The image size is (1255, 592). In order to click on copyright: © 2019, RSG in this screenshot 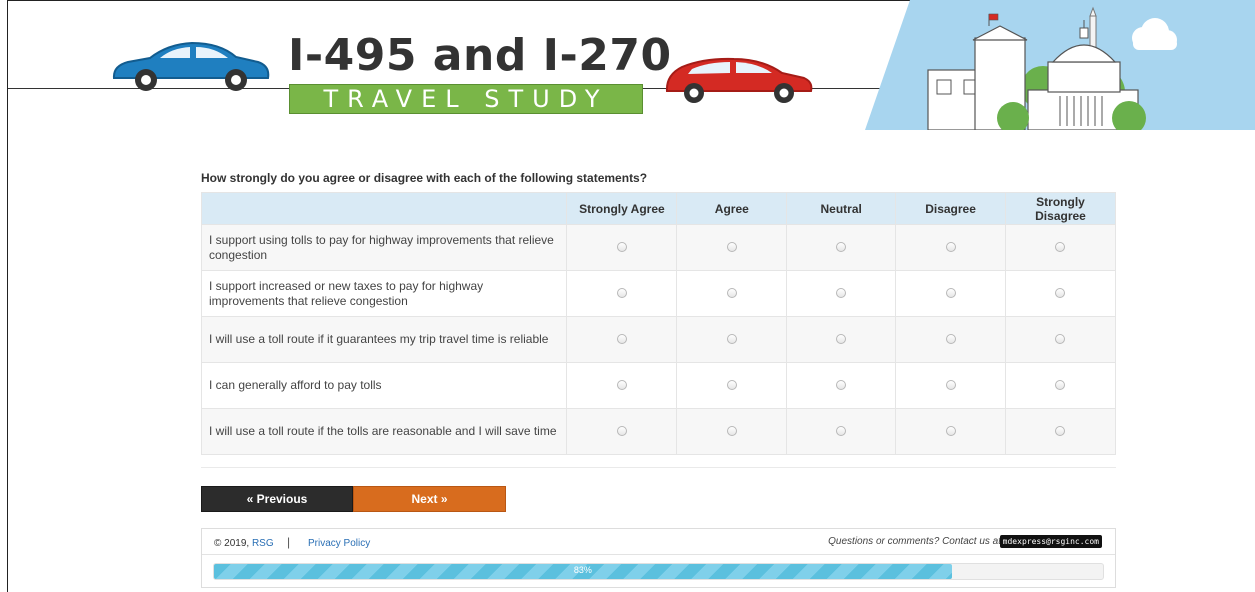, I will do `click(244, 543)`.